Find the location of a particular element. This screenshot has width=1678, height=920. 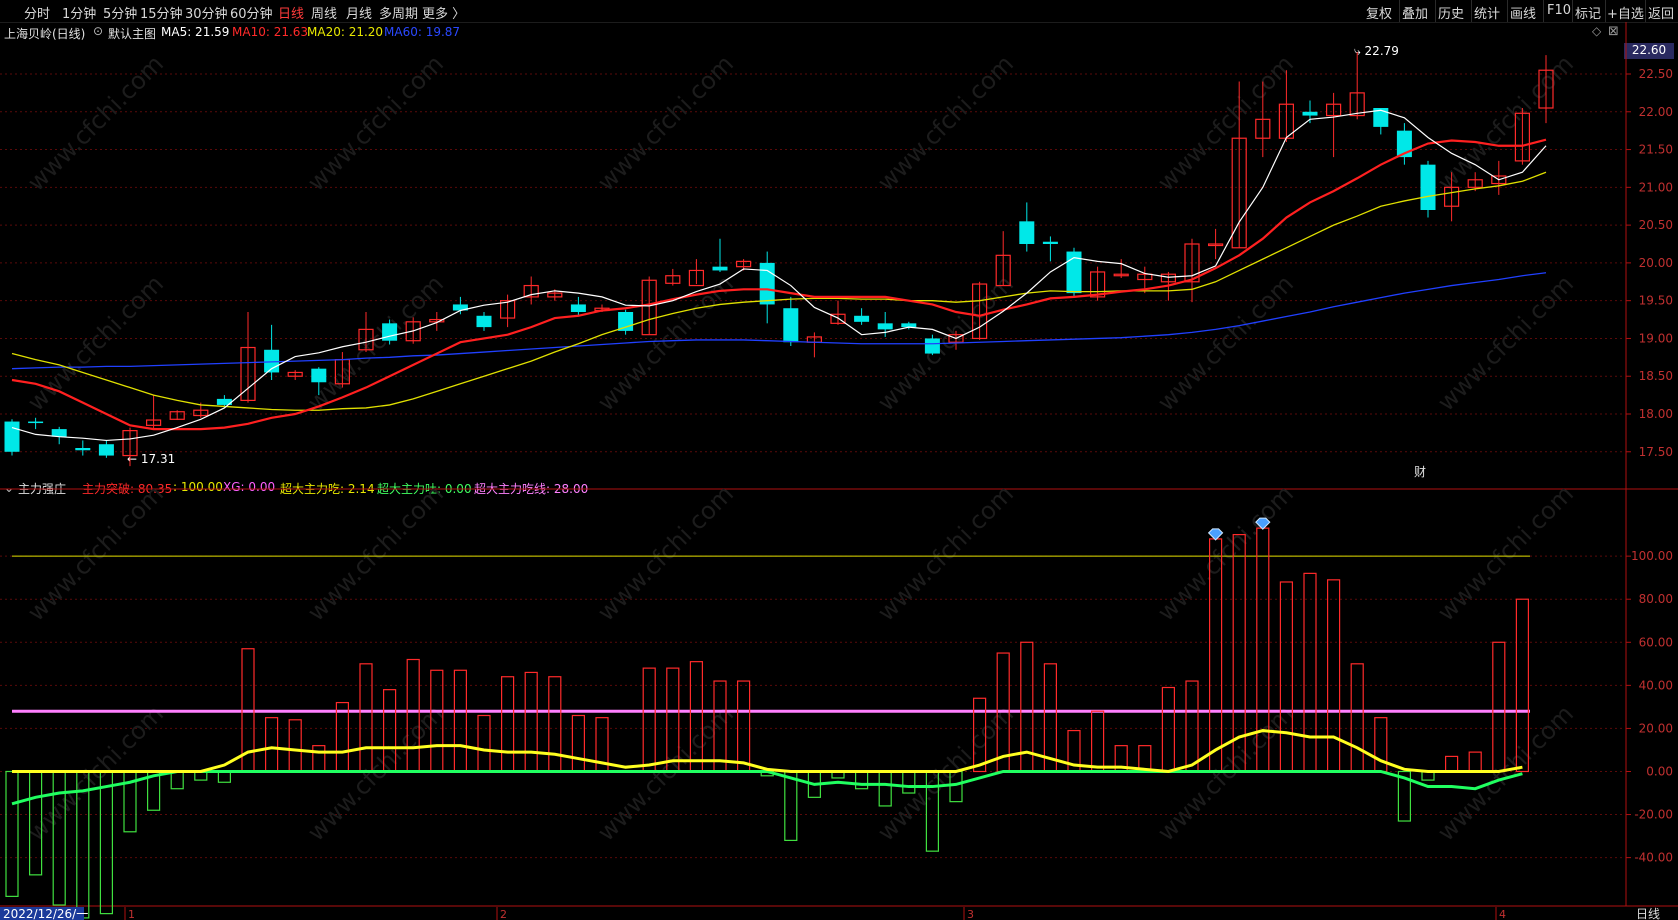

restore-rights-button: 复权 is located at coordinates (1379, 12).